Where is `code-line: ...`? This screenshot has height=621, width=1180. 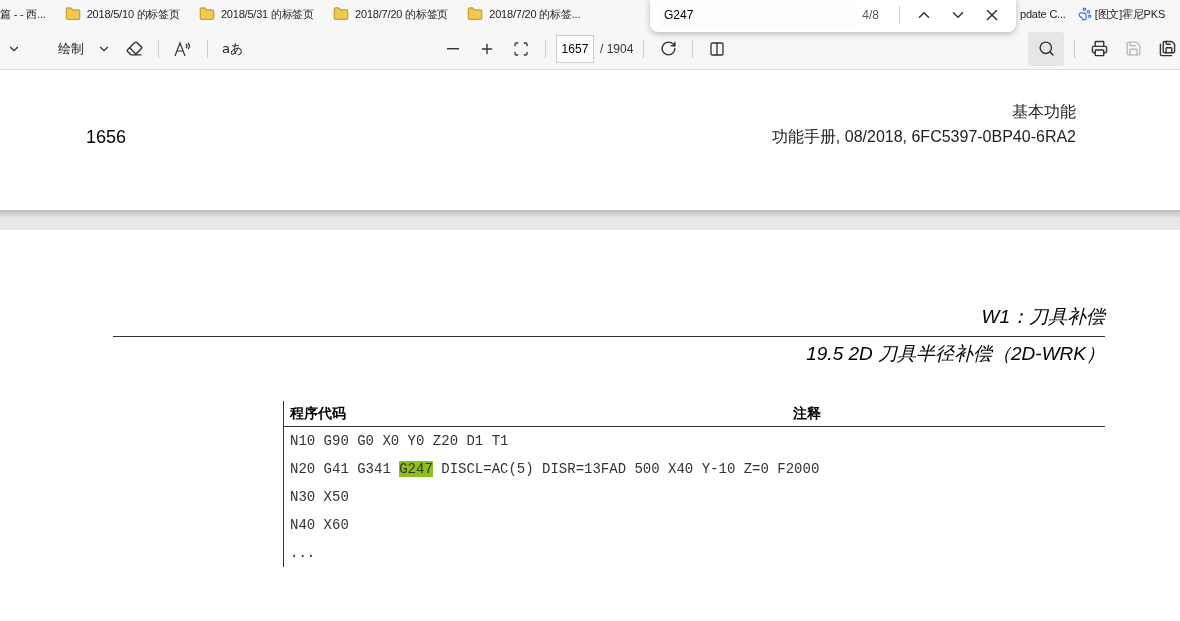 code-line: ... is located at coordinates (303, 553).